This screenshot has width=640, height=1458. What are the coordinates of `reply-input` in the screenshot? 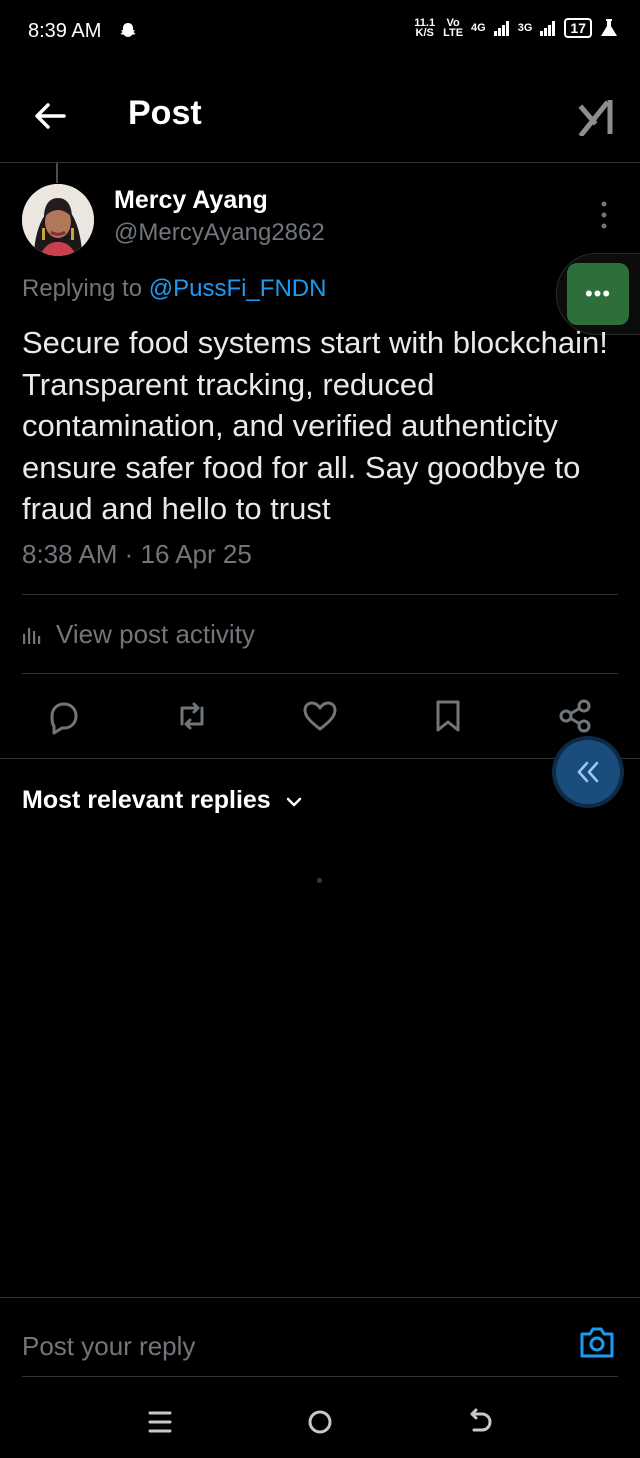 It's located at (282, 1346).